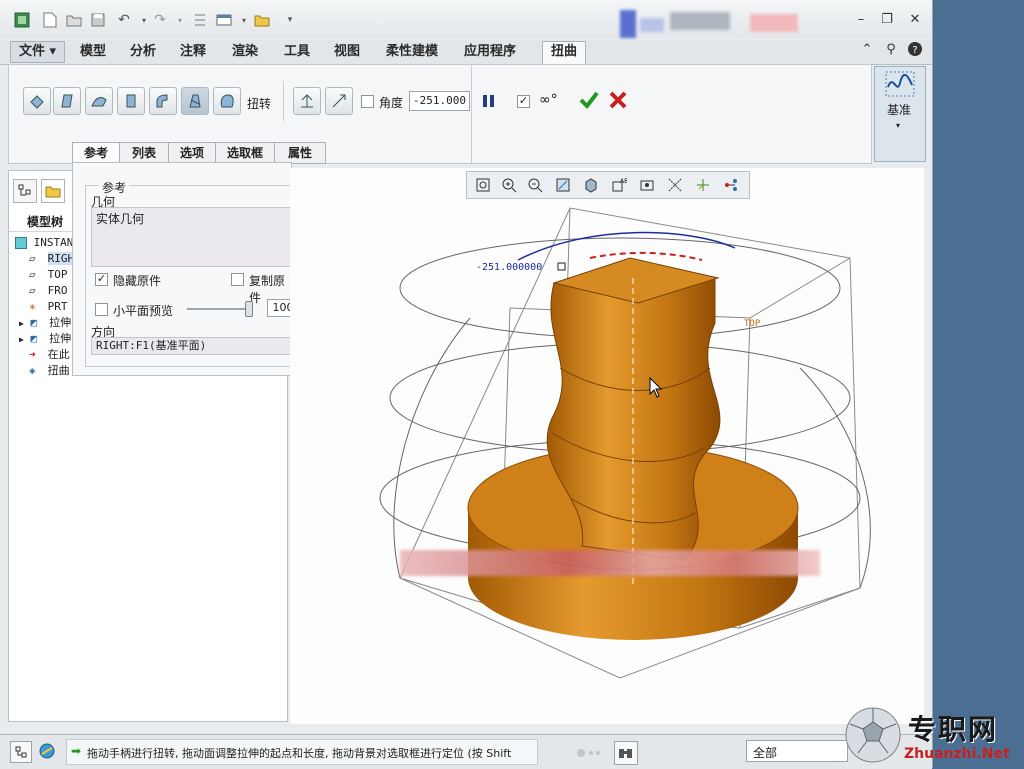 Image resolution: width=1024 pixels, height=769 pixels. Describe the element at coordinates (752, 324) in the screenshot. I see `top-plane-label: TOP` at that location.